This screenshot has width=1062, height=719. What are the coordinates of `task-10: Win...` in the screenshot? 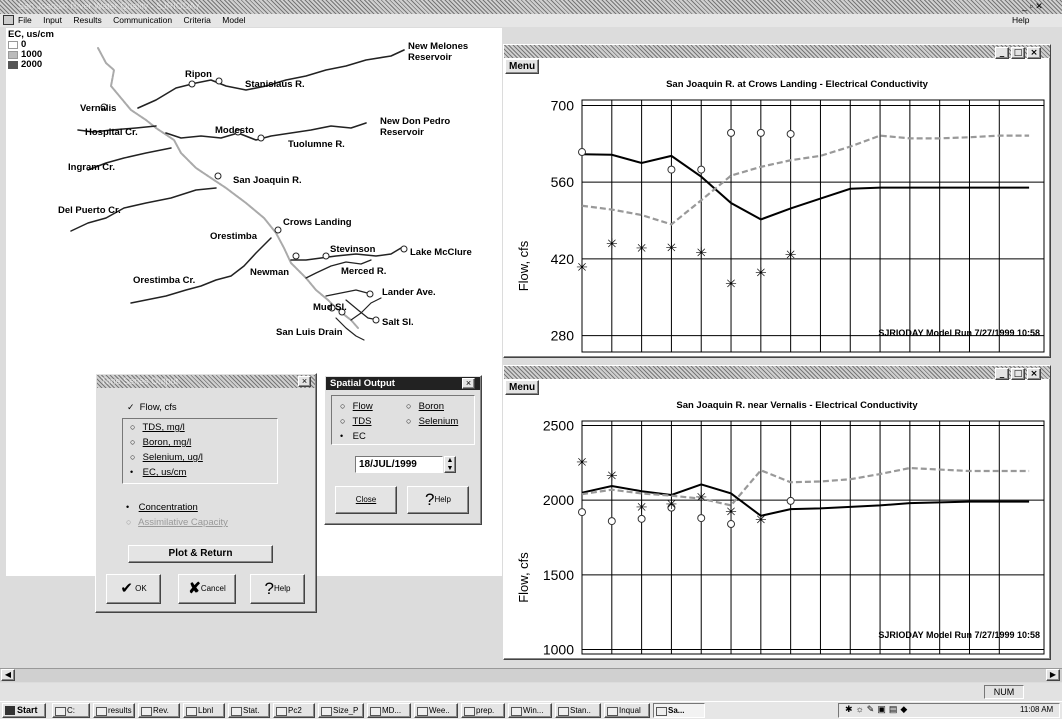 It's located at (530, 710).